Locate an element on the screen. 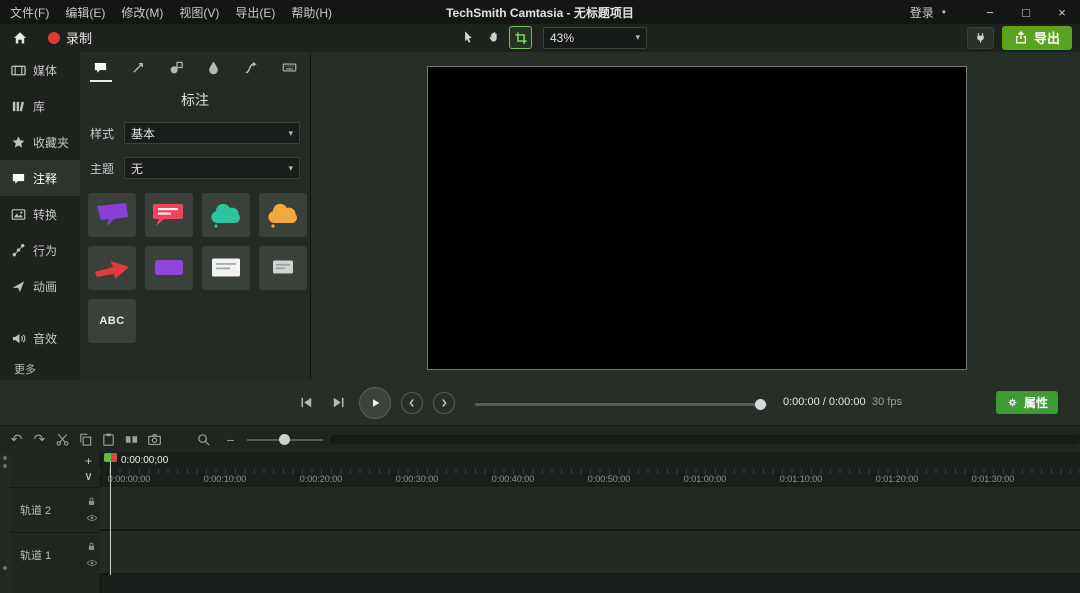 Image resolution: width=1080 pixels, height=593 pixels. theme-label: 主题 is located at coordinates (102, 168).